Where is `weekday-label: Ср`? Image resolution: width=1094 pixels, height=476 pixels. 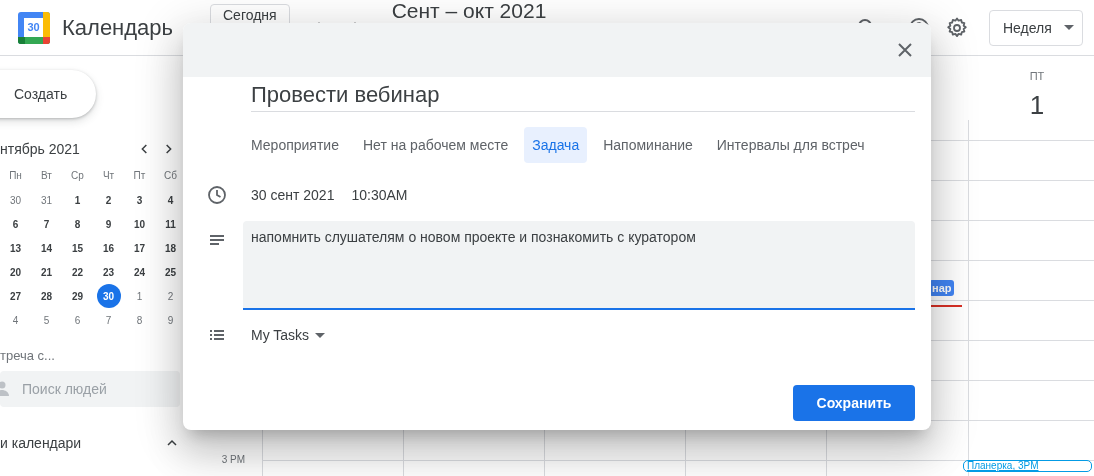
weekday-label: Ср is located at coordinates (77, 176).